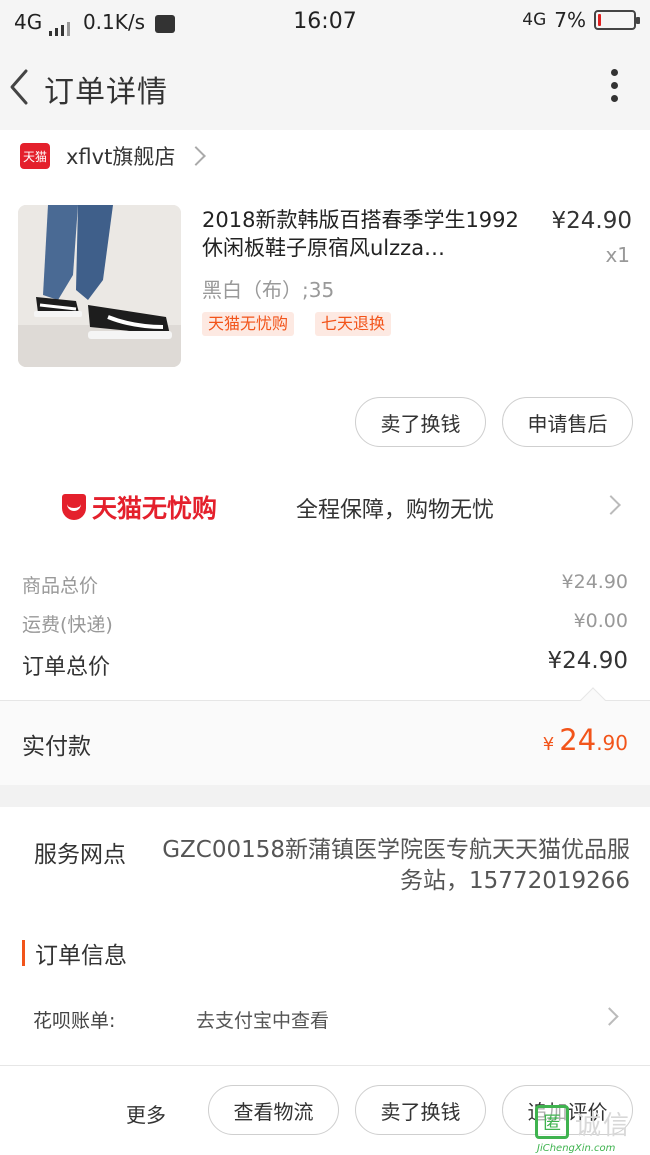 This screenshot has width=650, height=1155. I want to click on chevron-left-icon, so click(19, 87).